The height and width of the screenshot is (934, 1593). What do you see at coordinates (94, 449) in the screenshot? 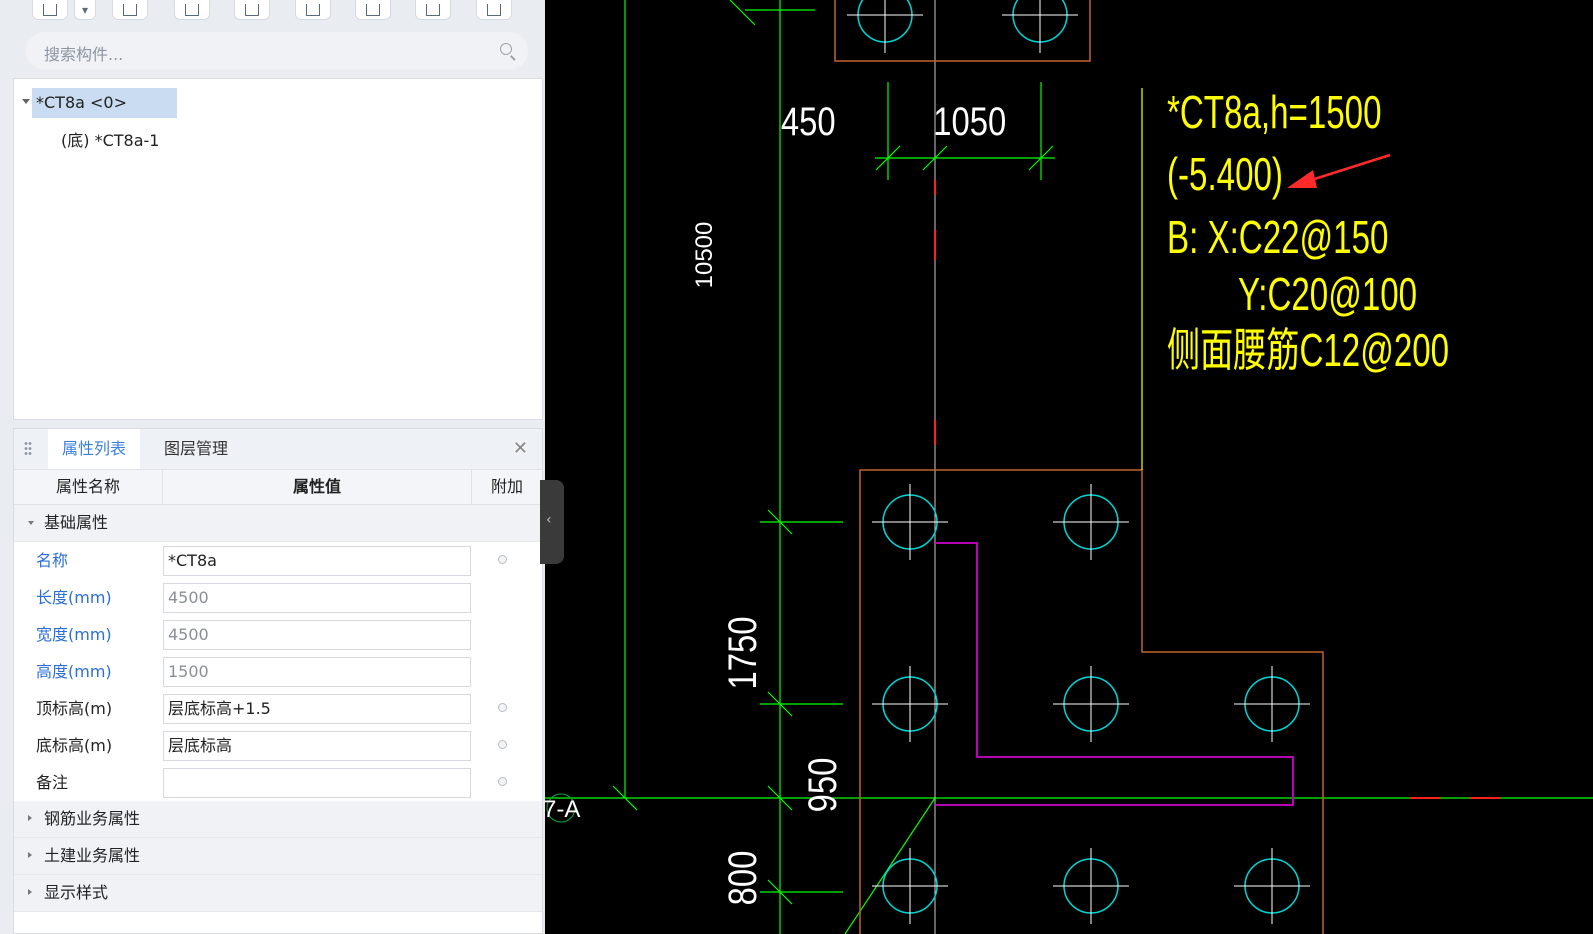
I see `tab-property-list: 属性列表` at bounding box center [94, 449].